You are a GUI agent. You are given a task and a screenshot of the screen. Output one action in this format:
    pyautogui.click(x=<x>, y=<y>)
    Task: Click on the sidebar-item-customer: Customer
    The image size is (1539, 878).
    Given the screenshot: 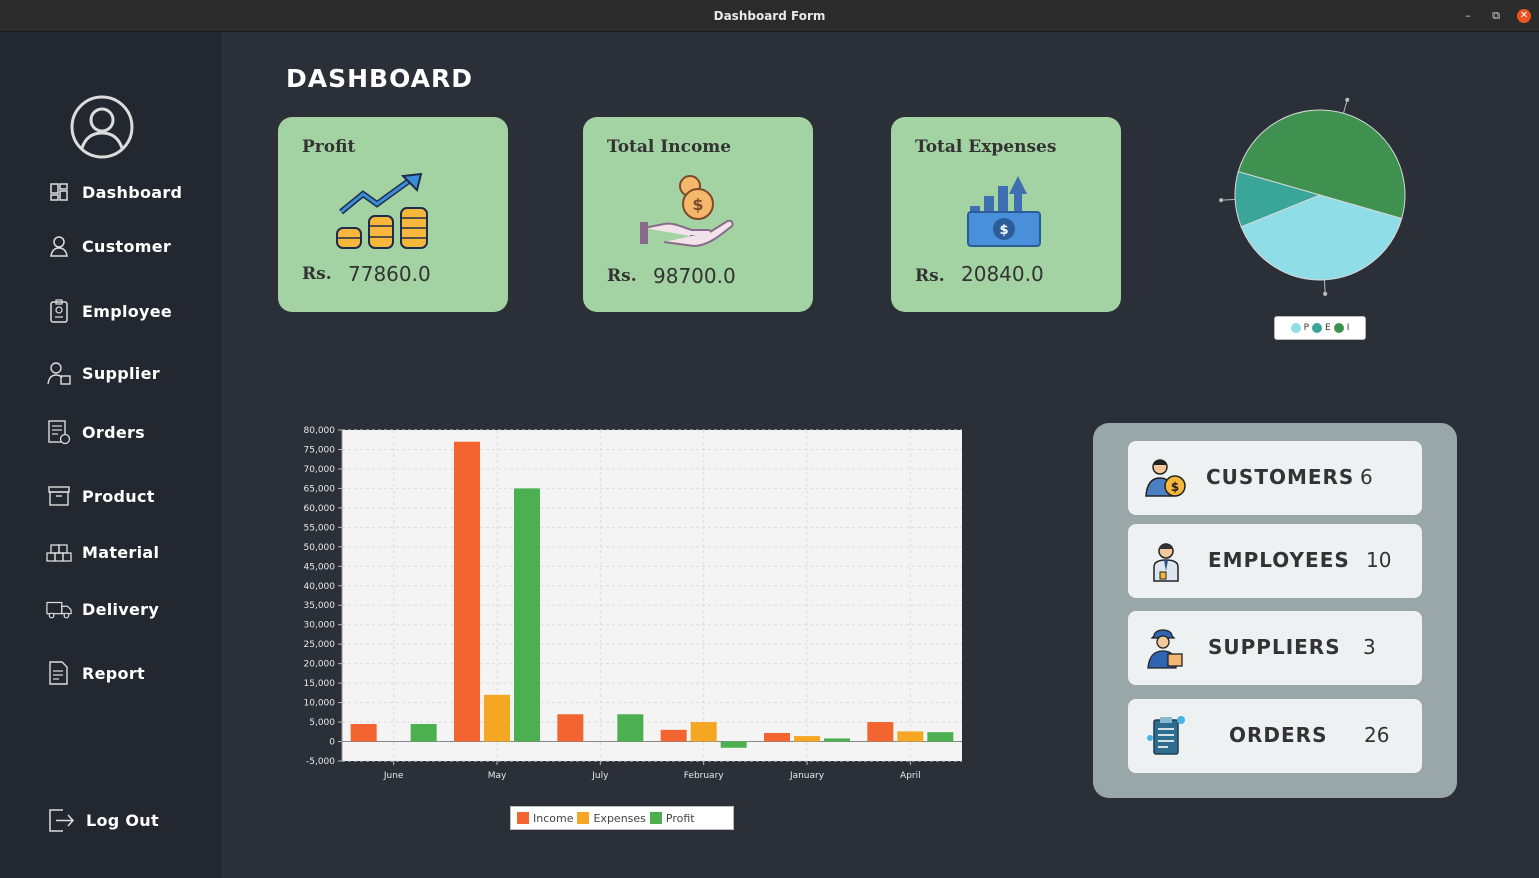 What is the action you would take?
    pyautogui.click(x=108, y=246)
    